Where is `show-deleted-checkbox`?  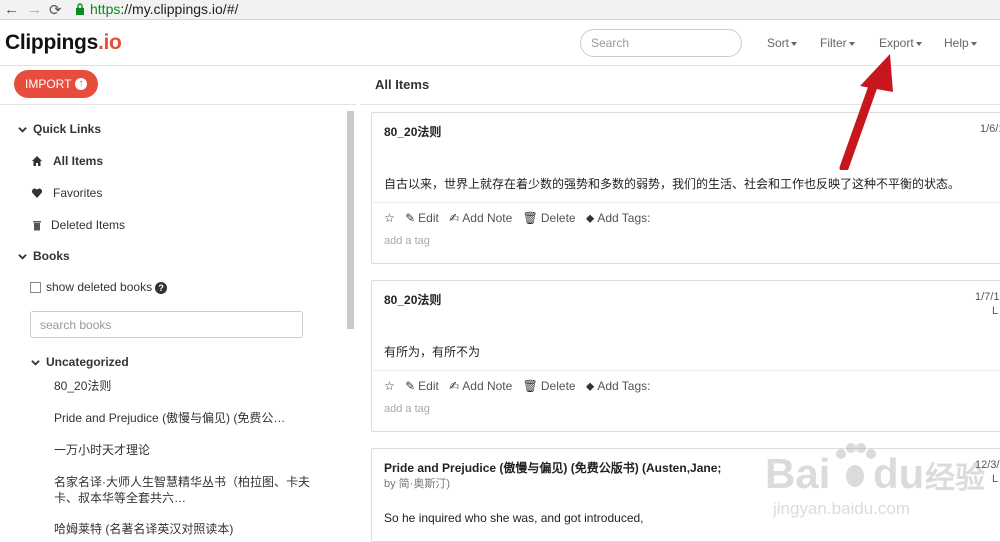 show-deleted-checkbox is located at coordinates (35, 287).